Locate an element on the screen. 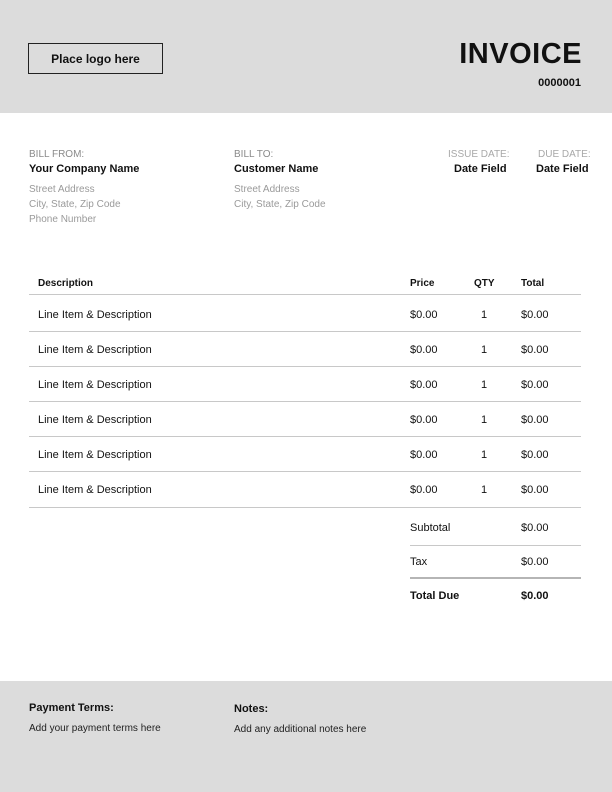 This screenshot has height=792, width=612. col-header-description: Description is located at coordinates (66, 283).